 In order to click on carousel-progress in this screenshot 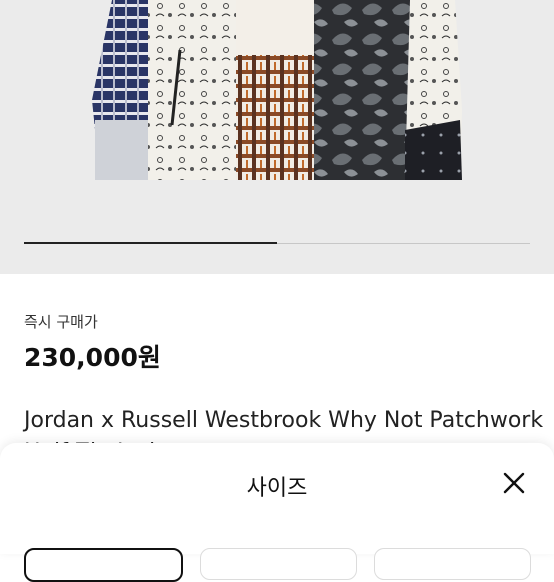, I will do `click(277, 243)`.